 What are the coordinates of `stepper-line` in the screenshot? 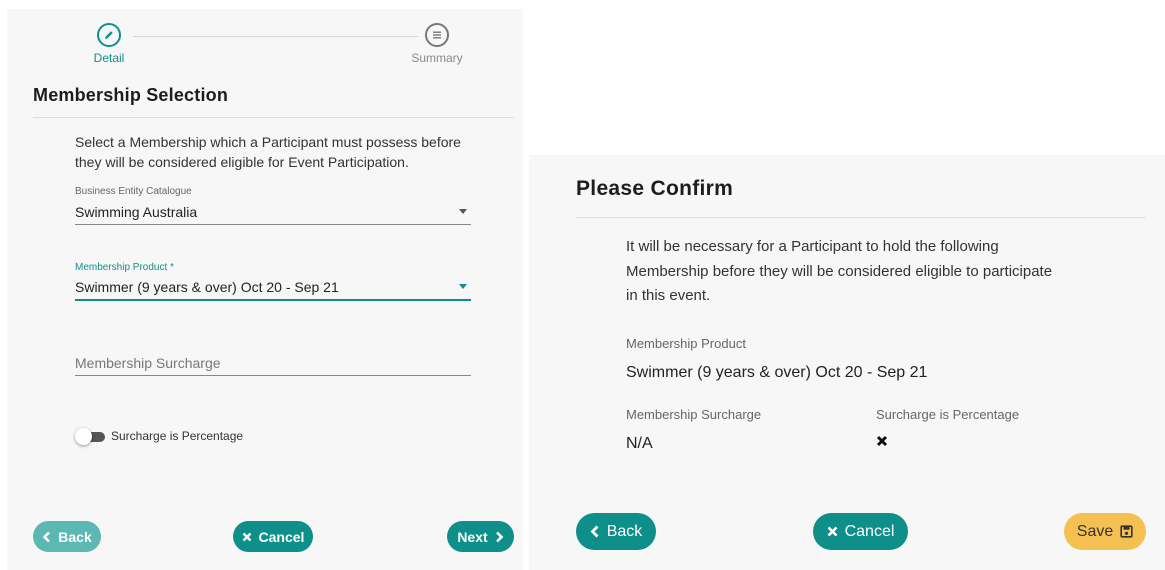 It's located at (275, 36).